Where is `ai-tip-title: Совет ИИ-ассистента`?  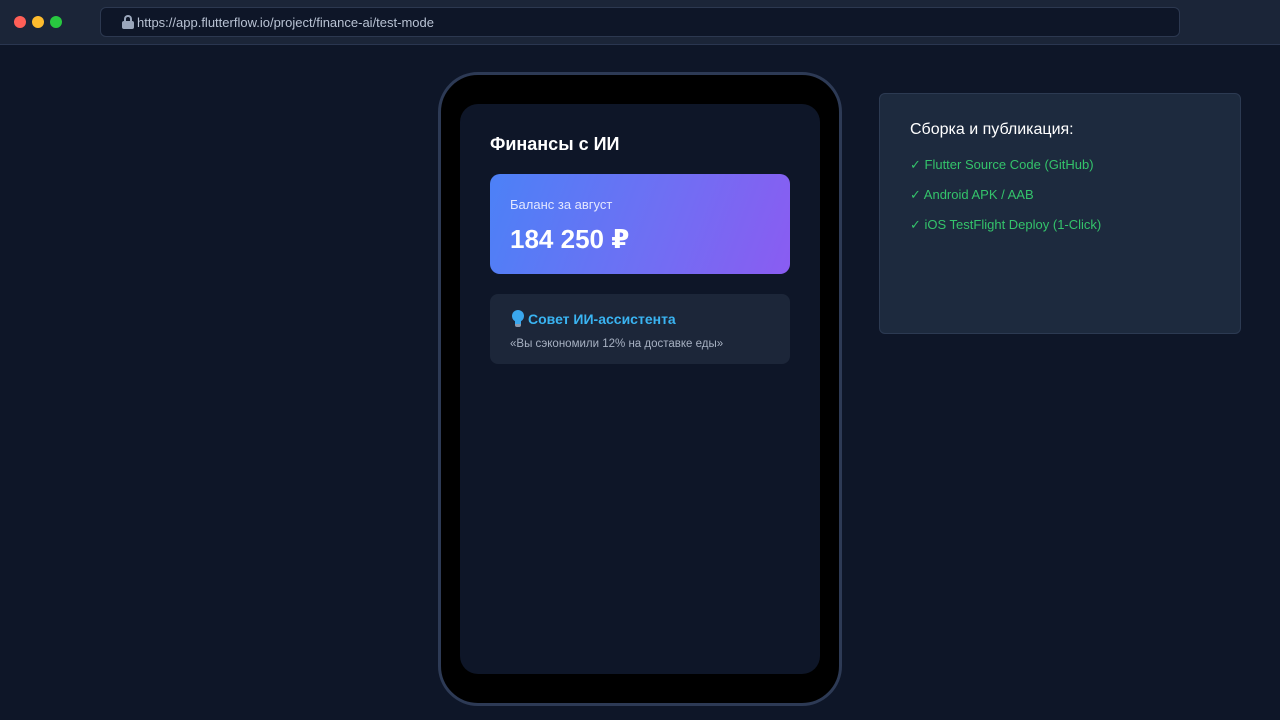
ai-tip-title: Совет ИИ-ассистента is located at coordinates (602, 319).